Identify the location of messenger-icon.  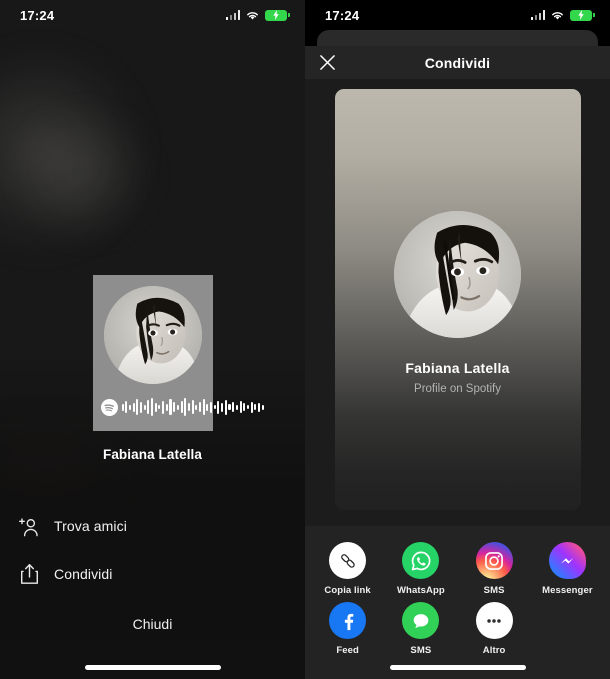
(567, 560).